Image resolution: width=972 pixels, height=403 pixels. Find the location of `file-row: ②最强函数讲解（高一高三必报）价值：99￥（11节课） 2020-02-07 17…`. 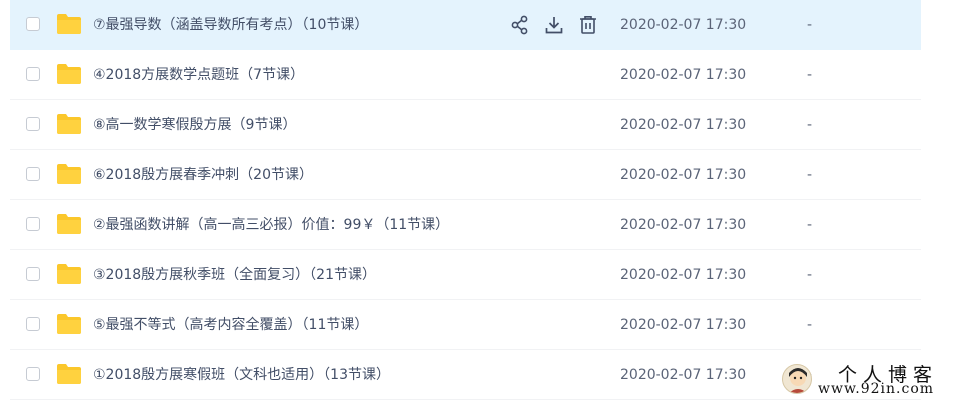

file-row: ②最强函数讲解（高一高三必报）价值：99￥（11节课） 2020-02-07 17… is located at coordinates (465, 225).